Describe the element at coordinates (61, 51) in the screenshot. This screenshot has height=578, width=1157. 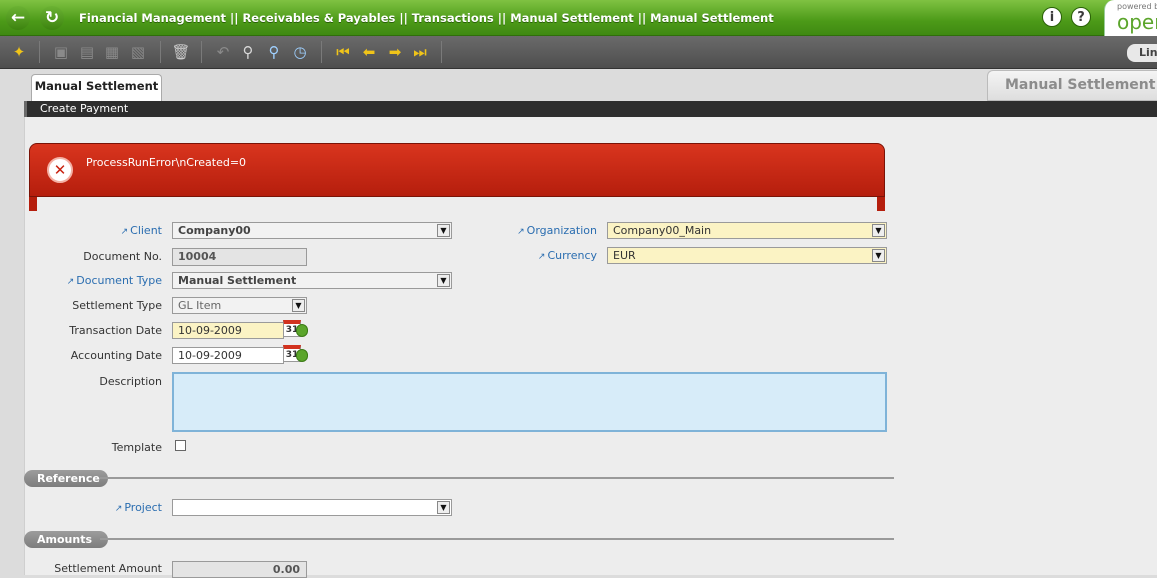
I see `copy-icon: ▣` at that location.